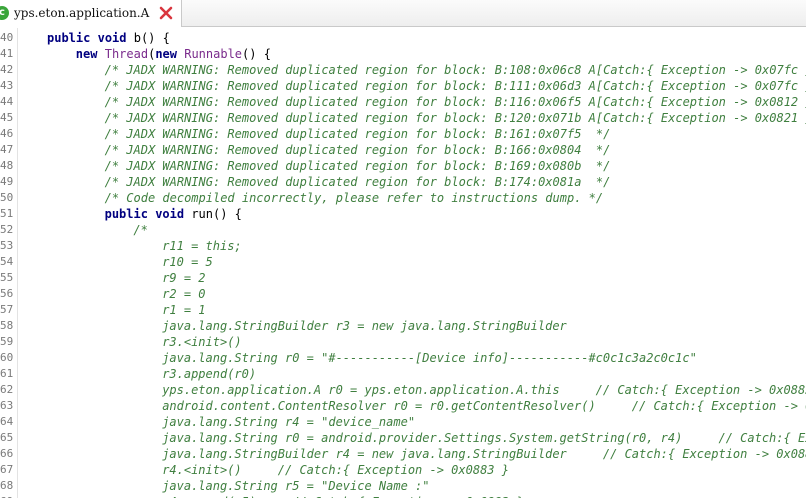  I want to click on code-token: r9 = 2, so click(184, 278).